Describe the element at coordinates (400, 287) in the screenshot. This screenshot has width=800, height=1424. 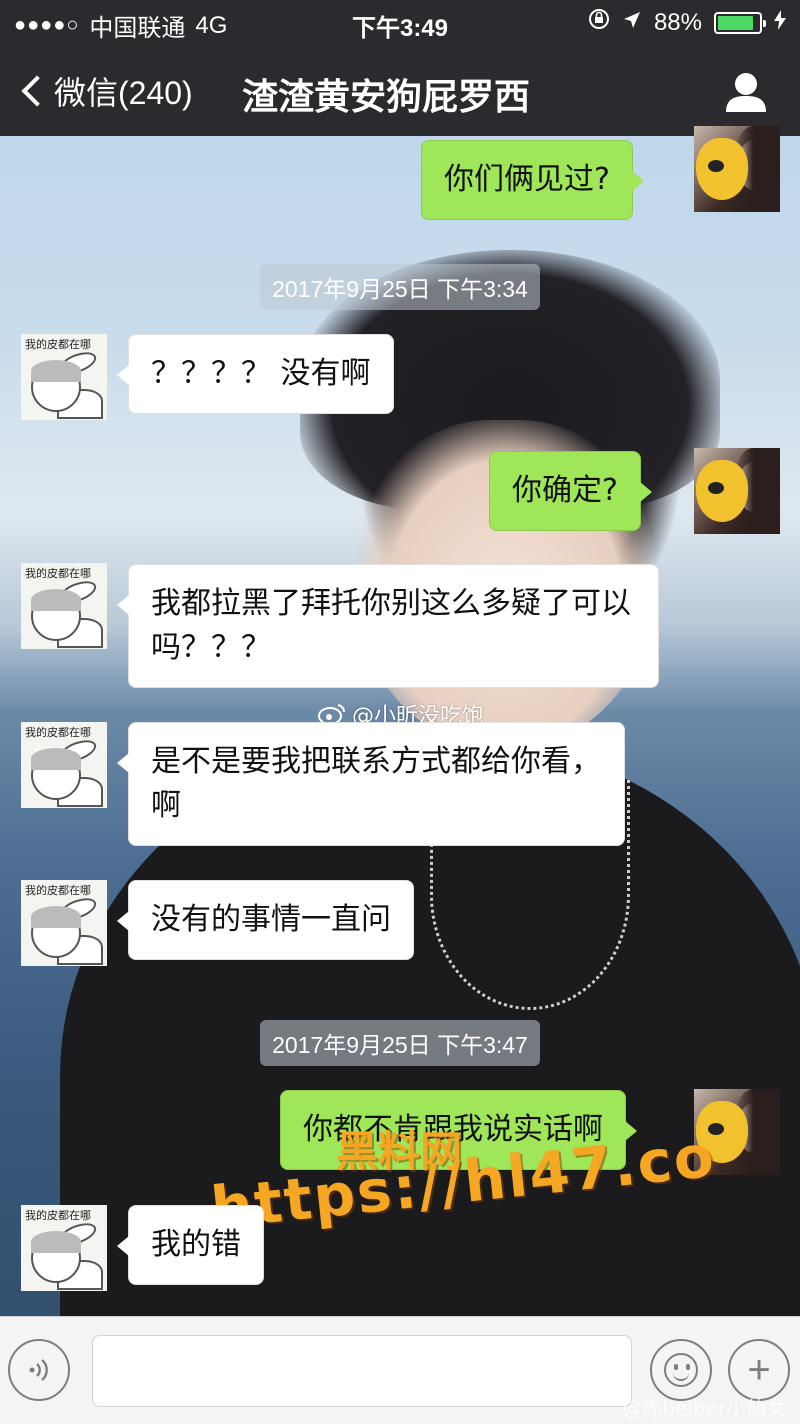
I see `chat-timestamp: 2017年9月25日 下午3:34` at that location.